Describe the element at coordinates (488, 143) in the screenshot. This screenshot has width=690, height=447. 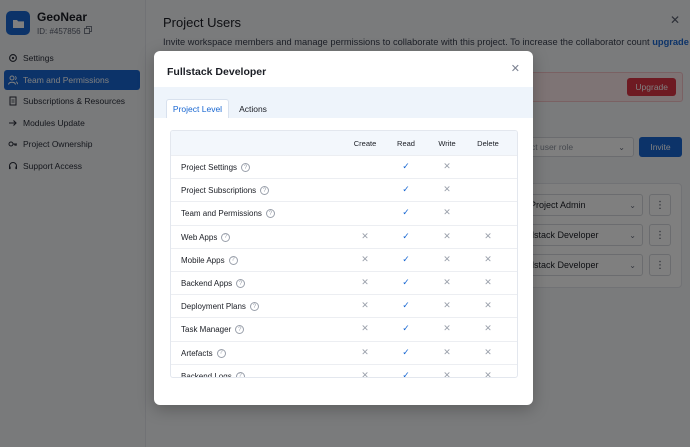
I see `column-header: Delete` at that location.